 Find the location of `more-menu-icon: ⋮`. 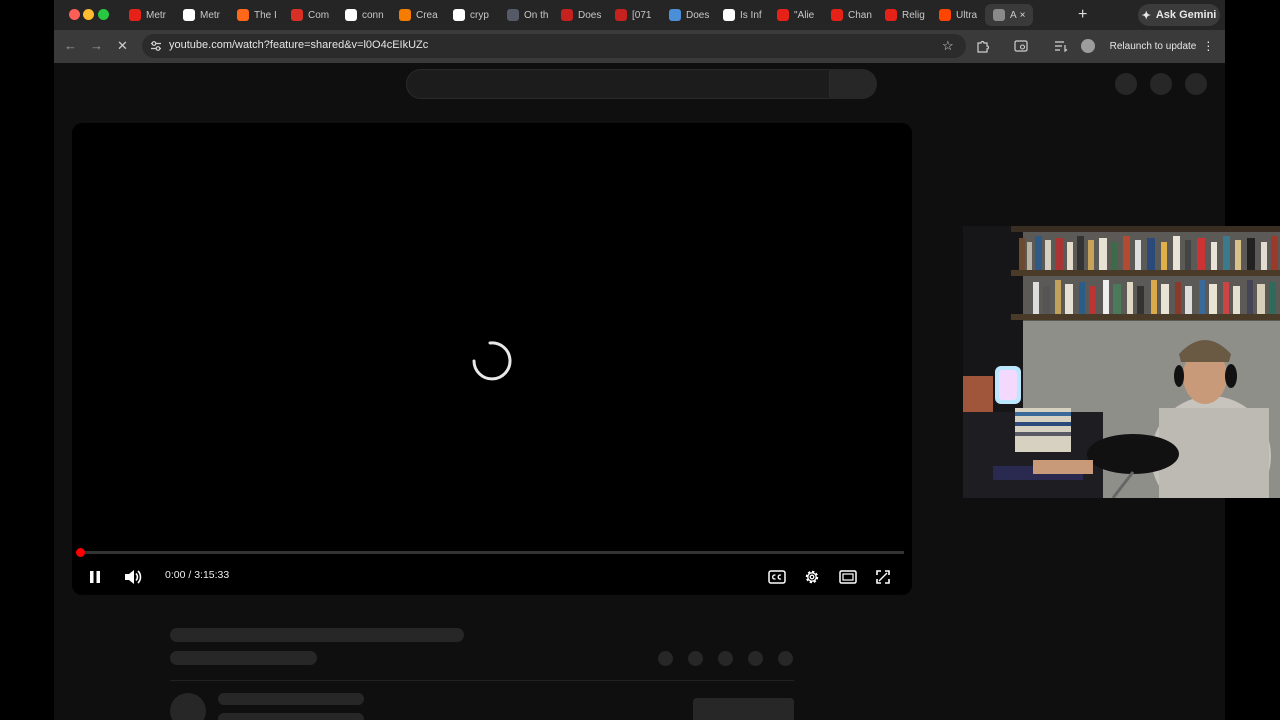

more-menu-icon: ⋮ is located at coordinates (1208, 46).